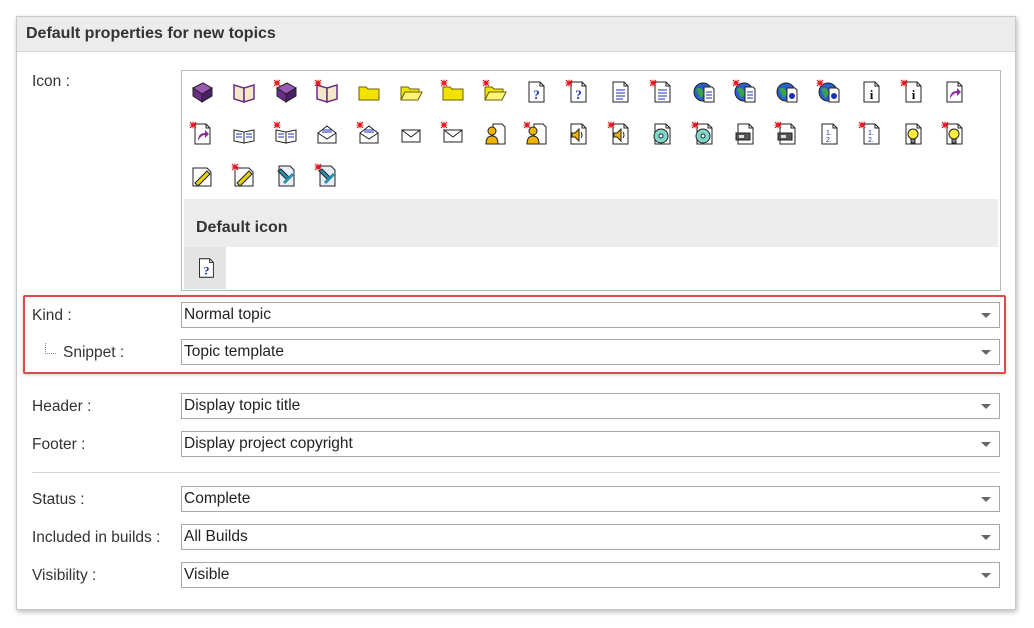 The width and height of the screenshot is (1034, 628). Describe the element at coordinates (578, 134) in the screenshot. I see `sound-page-icon` at that location.